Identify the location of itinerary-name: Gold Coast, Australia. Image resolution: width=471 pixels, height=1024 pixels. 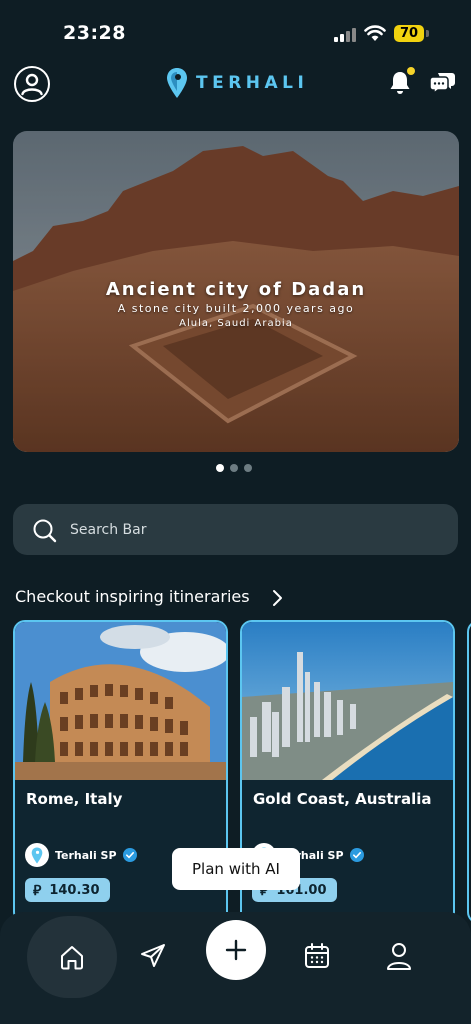
(342, 799).